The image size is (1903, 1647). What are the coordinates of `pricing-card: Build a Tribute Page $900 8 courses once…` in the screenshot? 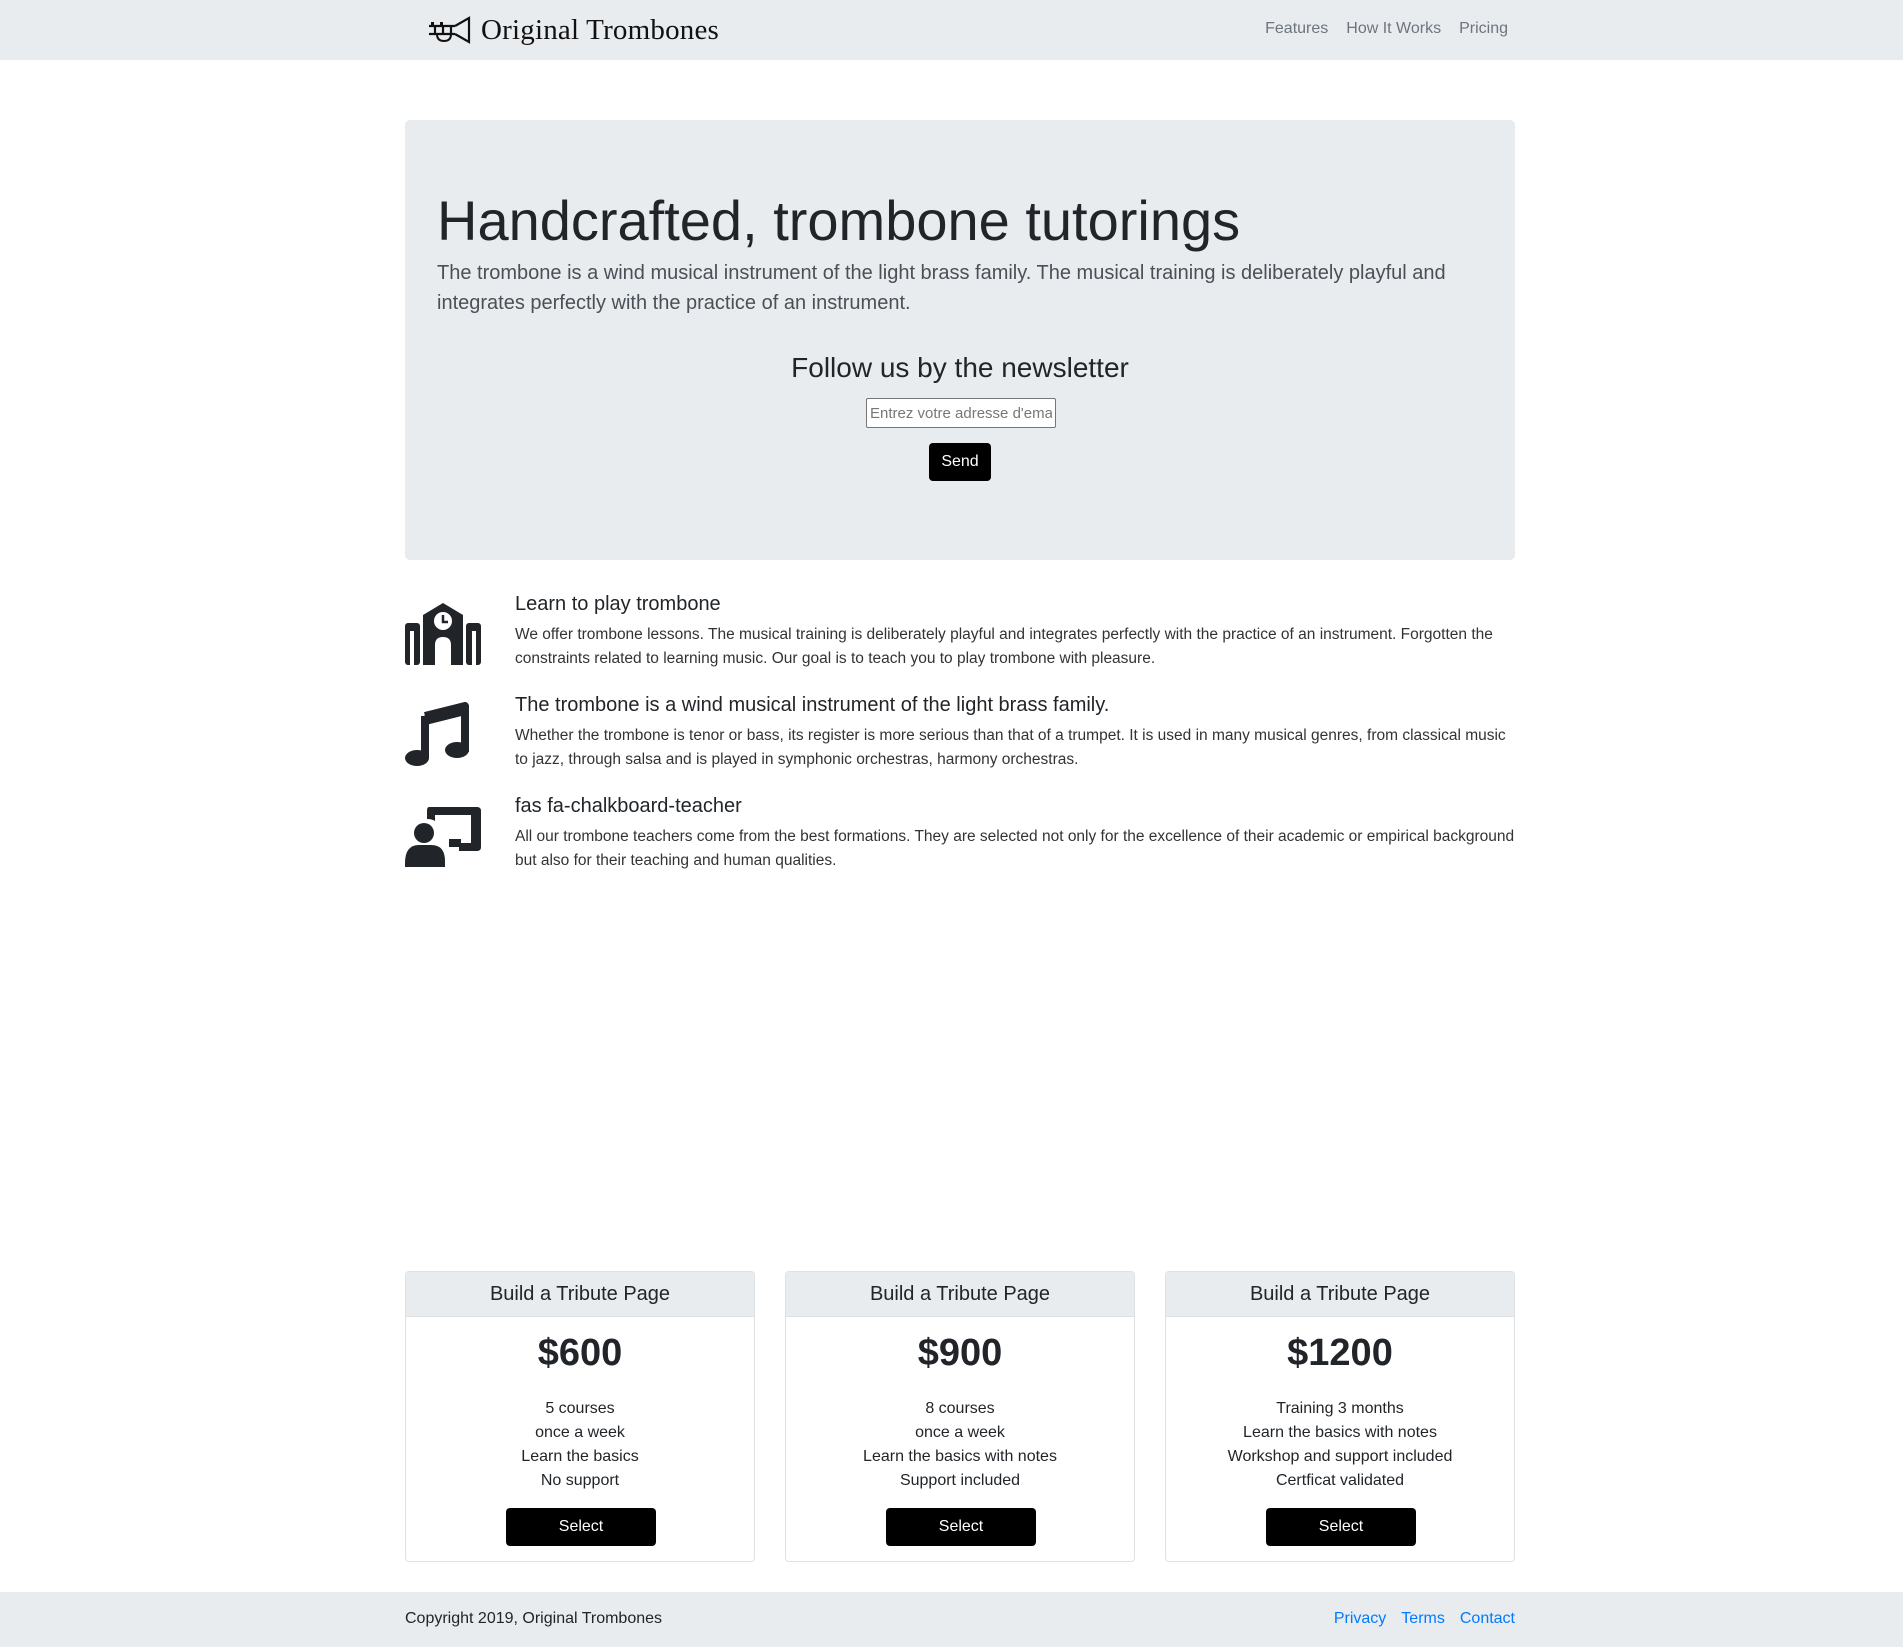 It's located at (960, 1416).